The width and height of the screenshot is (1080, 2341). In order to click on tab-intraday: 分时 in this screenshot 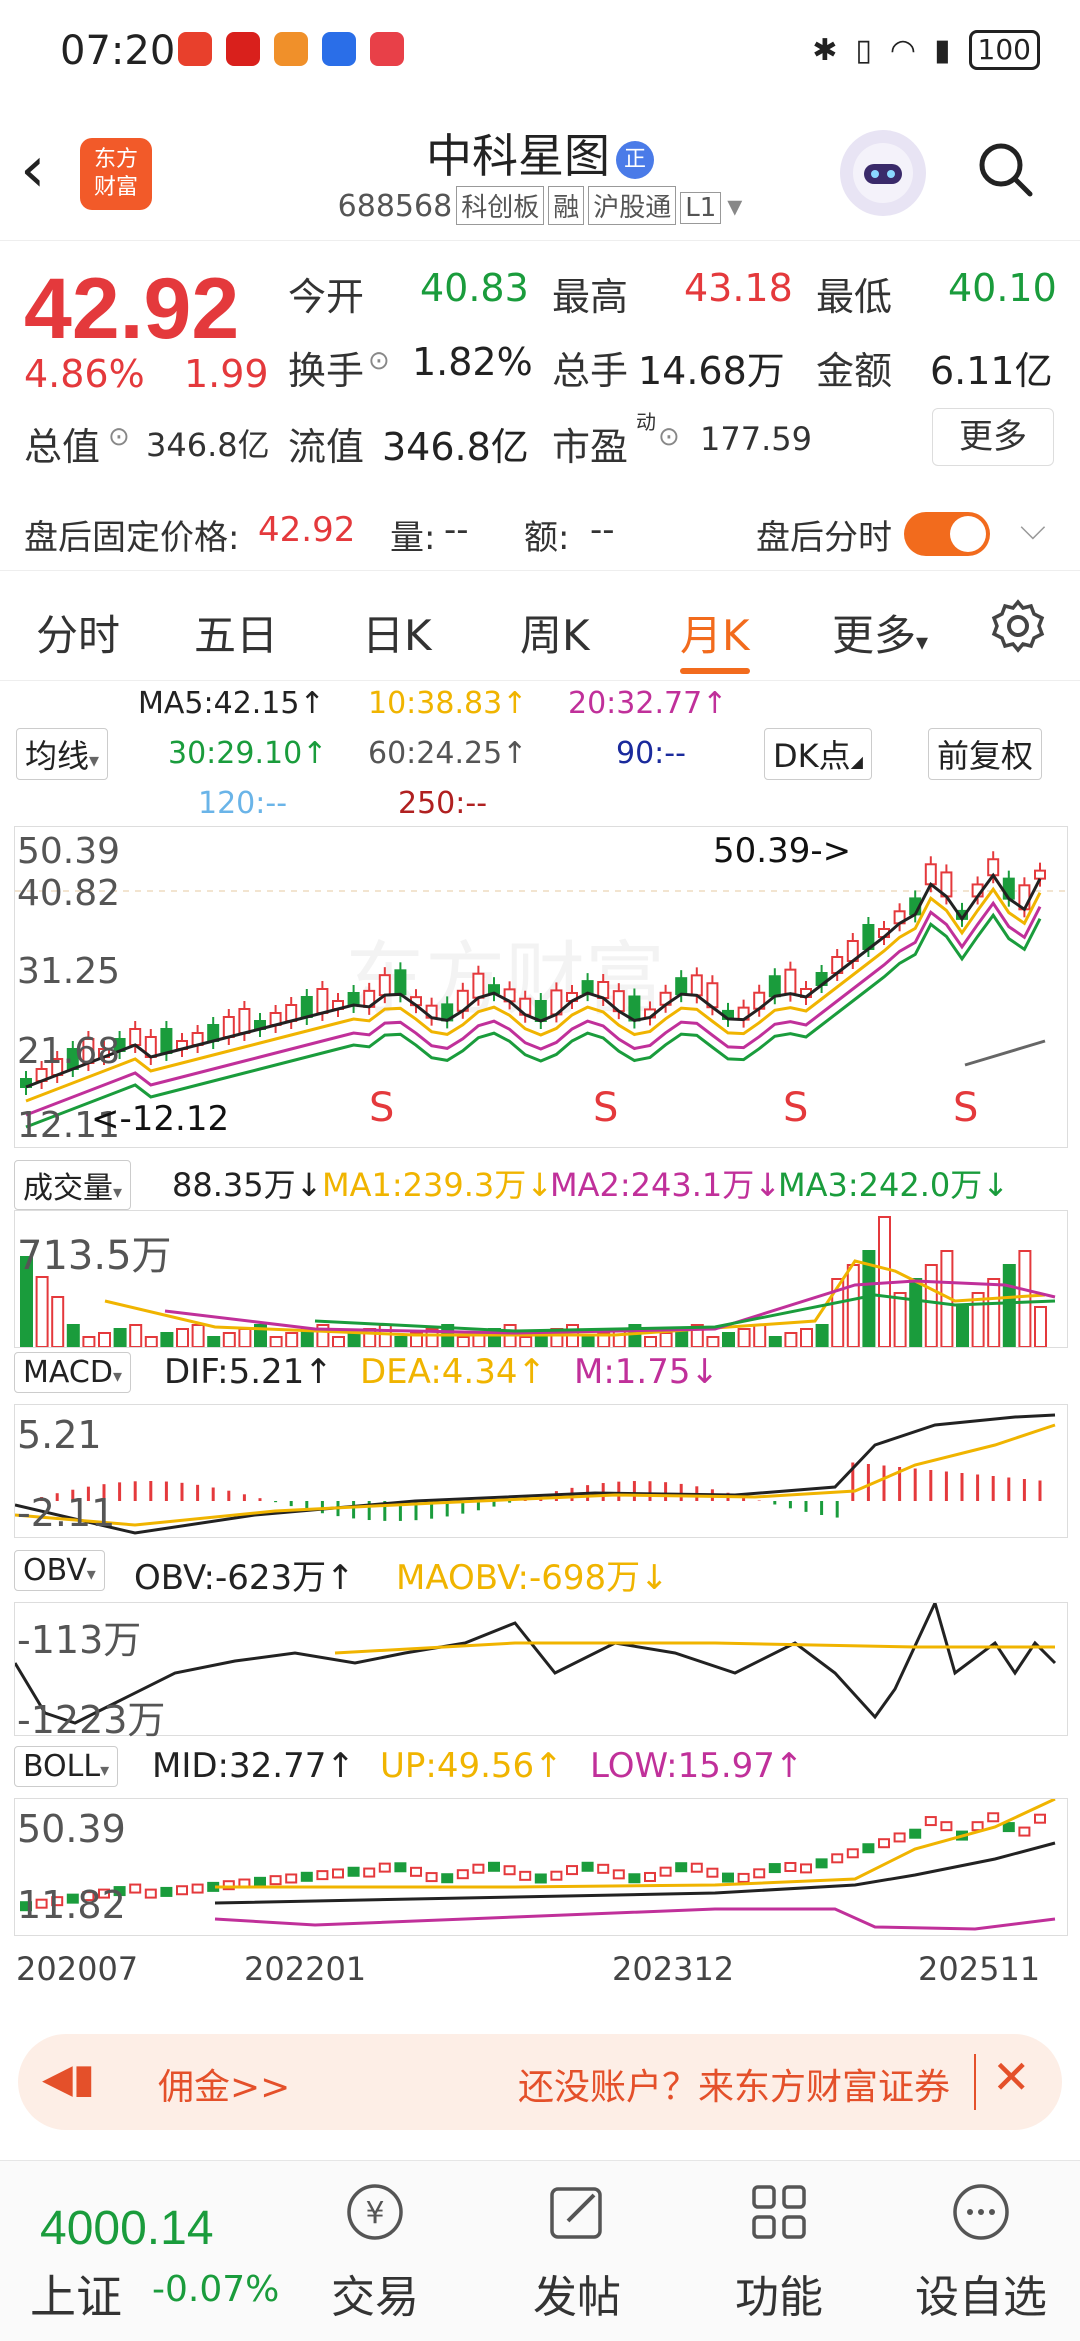, I will do `click(78, 632)`.